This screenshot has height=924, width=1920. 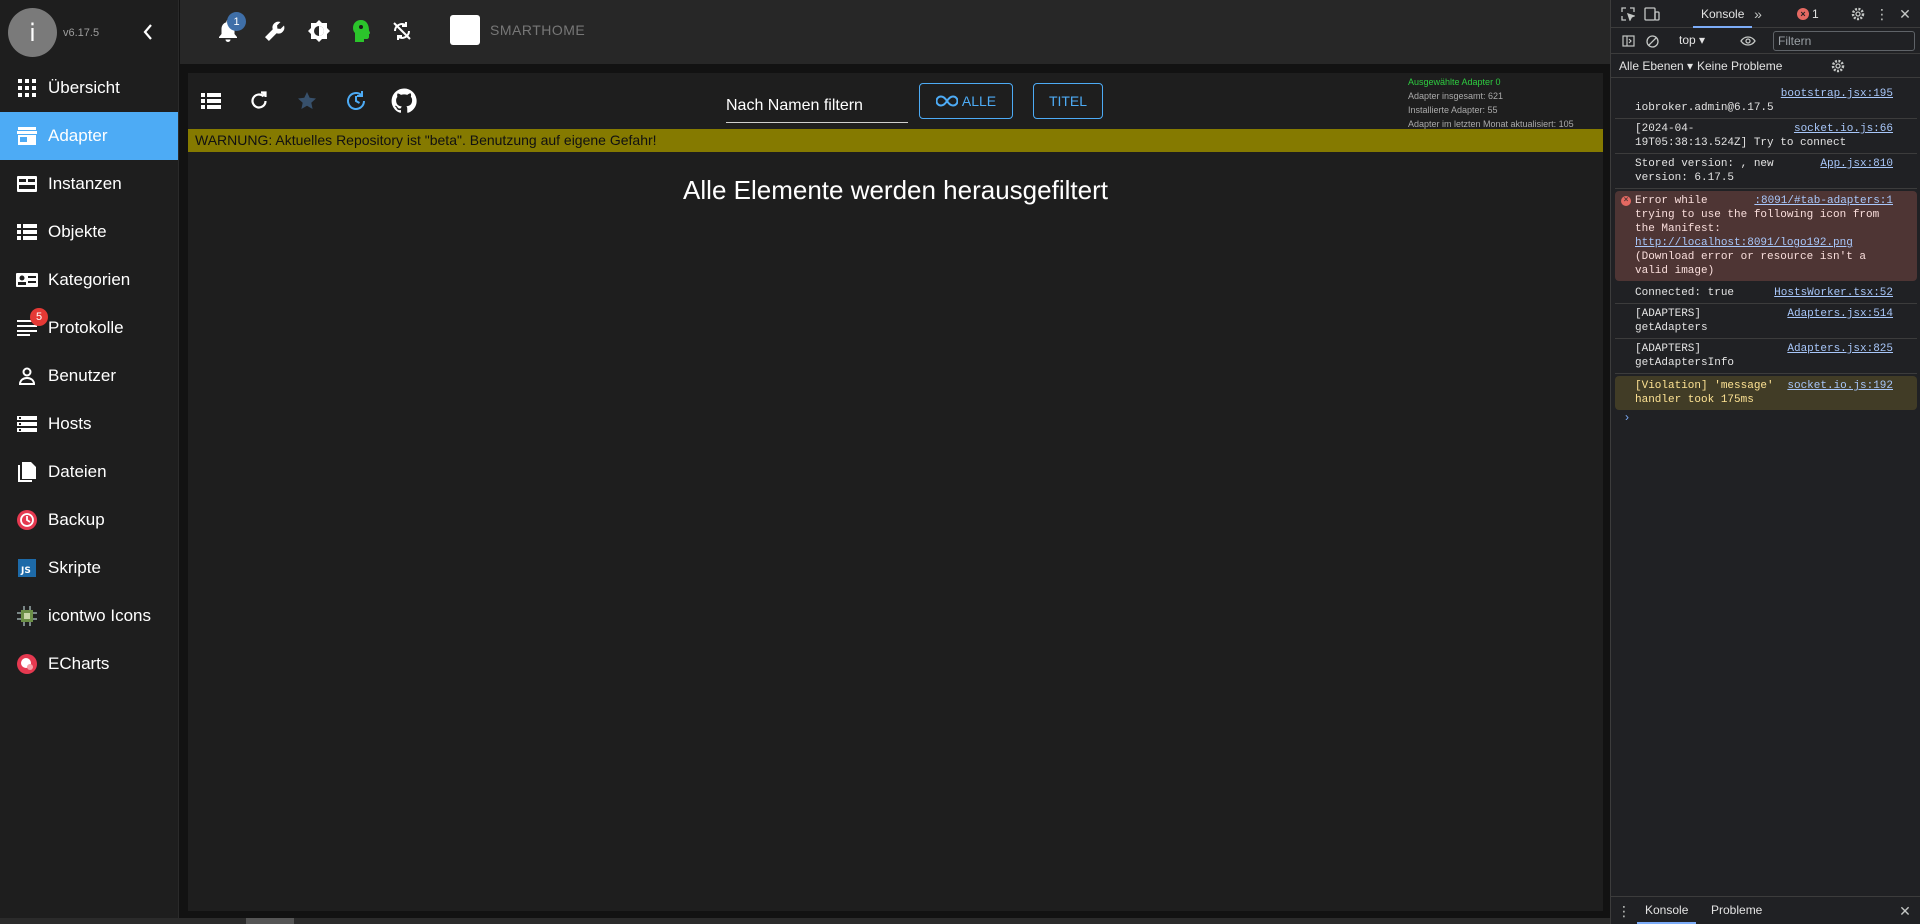 I want to click on kebab-menu-icon: ⋮, so click(x=1882, y=14).